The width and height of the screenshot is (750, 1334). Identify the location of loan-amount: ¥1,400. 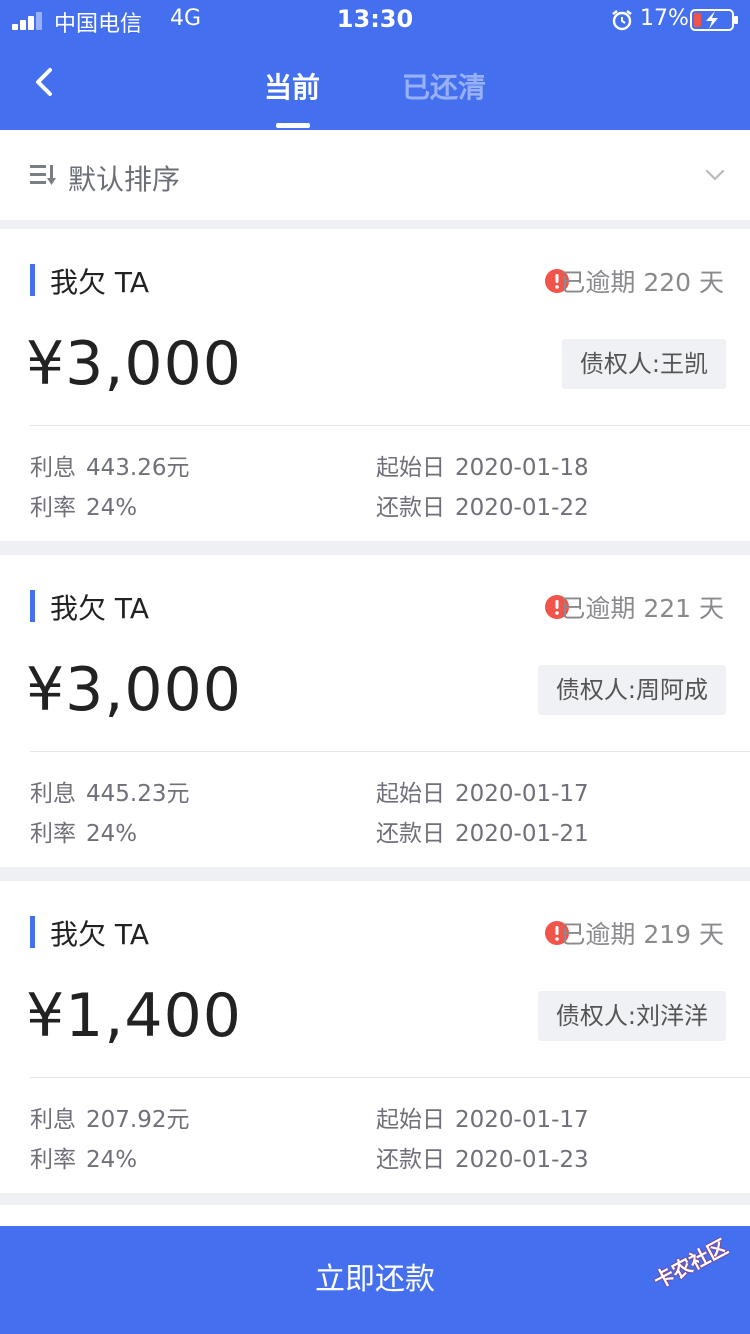
(134, 1016).